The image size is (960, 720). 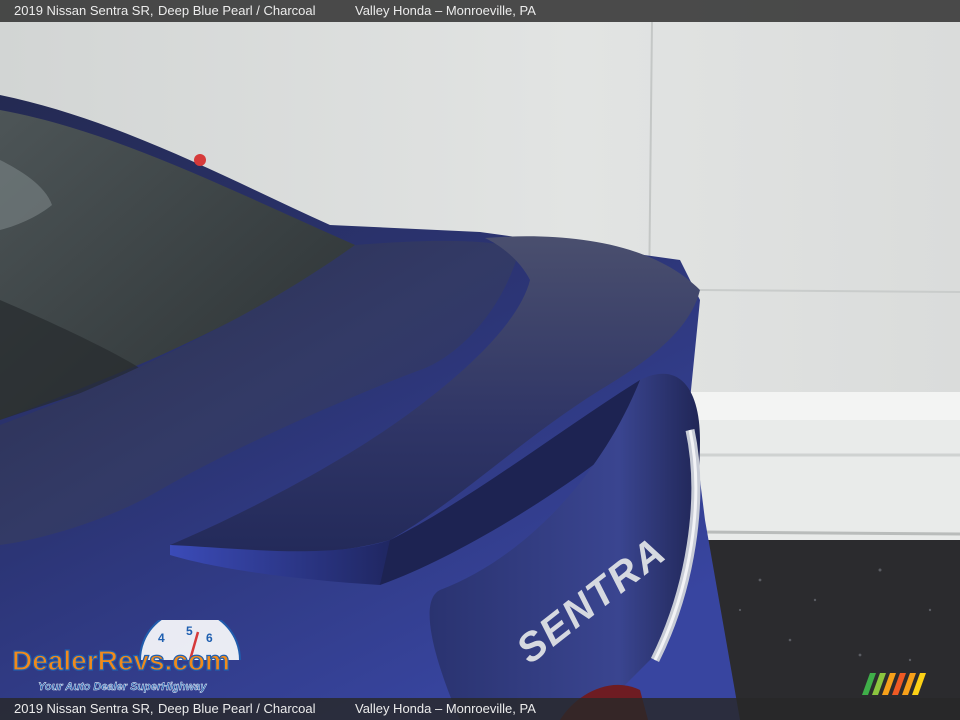 I want to click on stripes-logo, so click(x=894, y=684).